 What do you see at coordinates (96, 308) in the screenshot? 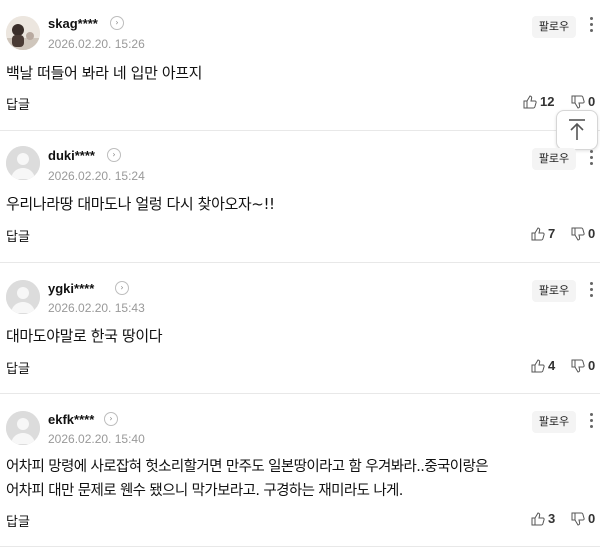
I see `comment-date: 2026.02.20. 15:43` at bounding box center [96, 308].